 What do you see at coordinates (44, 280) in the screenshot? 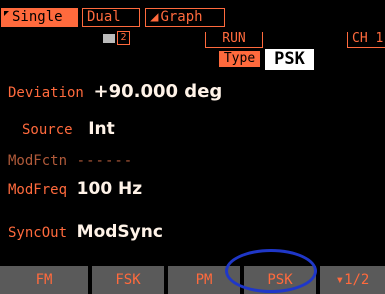
I see `softkey-fm: FM` at bounding box center [44, 280].